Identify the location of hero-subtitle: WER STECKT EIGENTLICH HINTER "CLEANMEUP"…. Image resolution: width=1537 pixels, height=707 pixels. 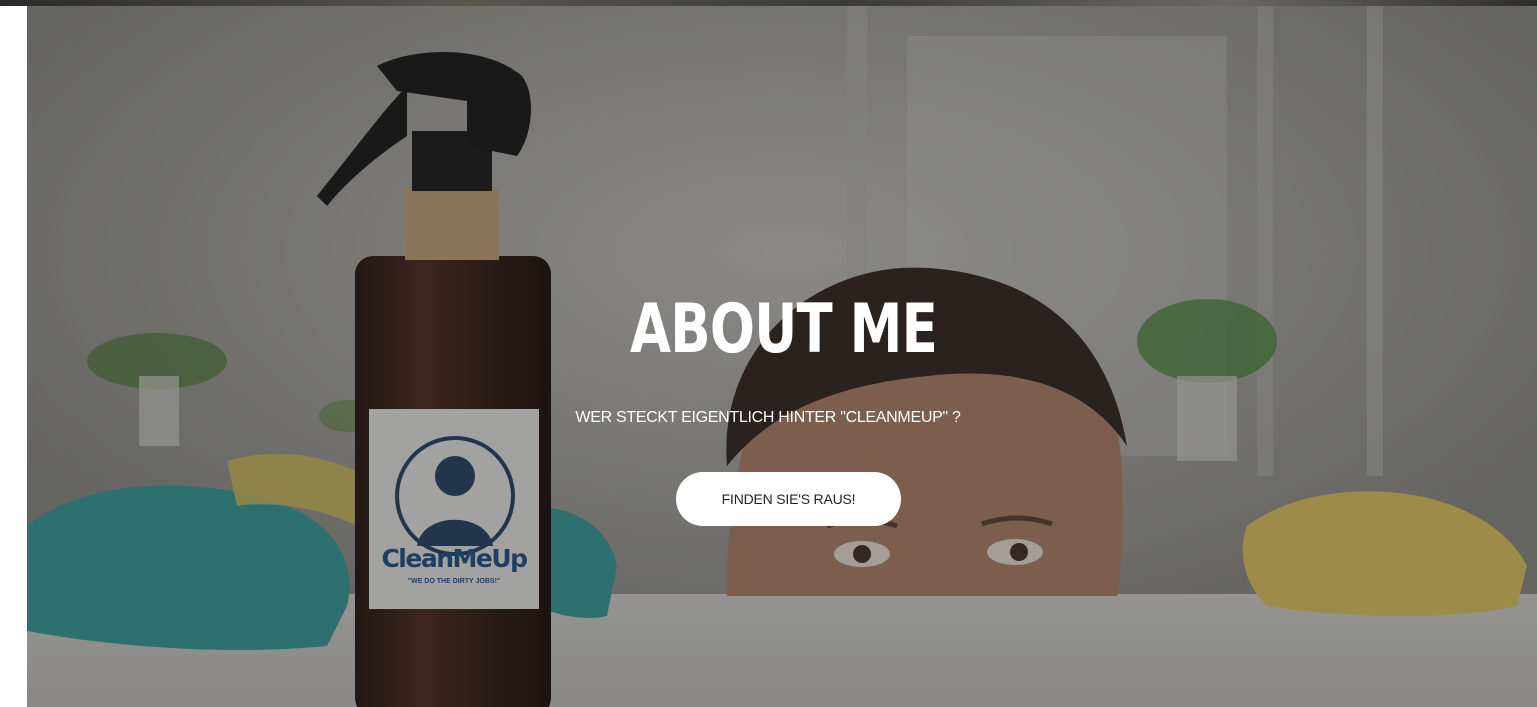
(768, 417).